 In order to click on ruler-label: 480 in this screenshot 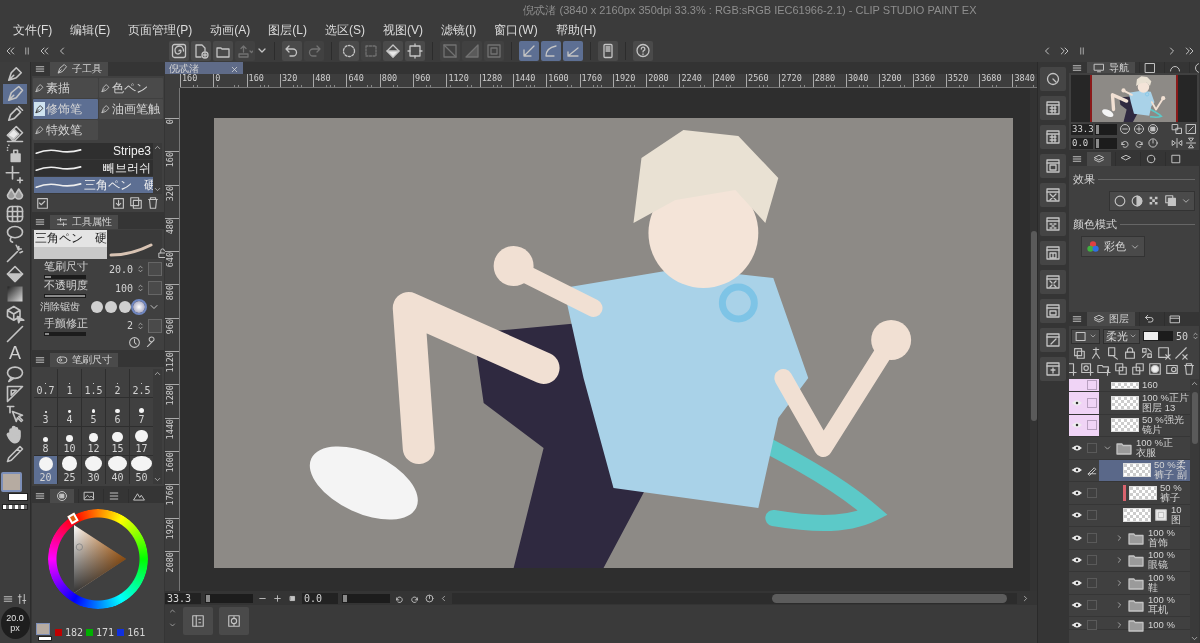, I will do `click(170, 226)`.